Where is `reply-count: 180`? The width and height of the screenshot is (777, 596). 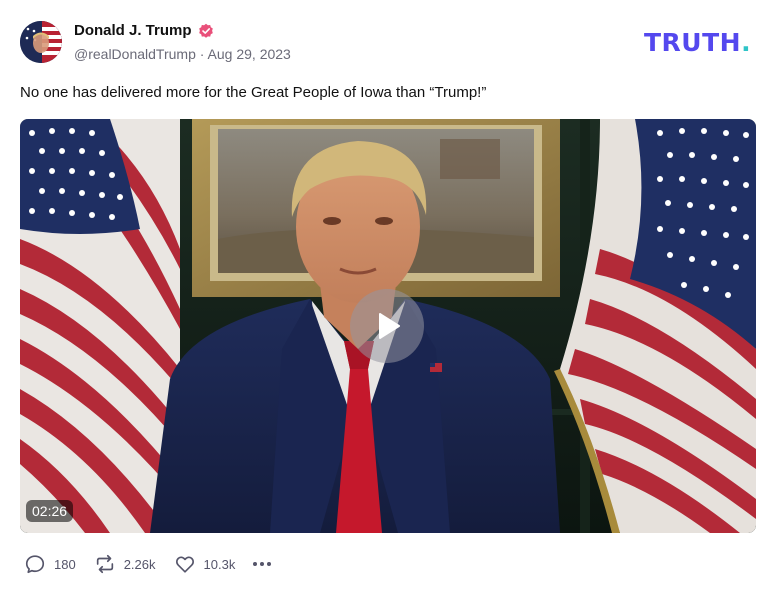 reply-count: 180 is located at coordinates (65, 564).